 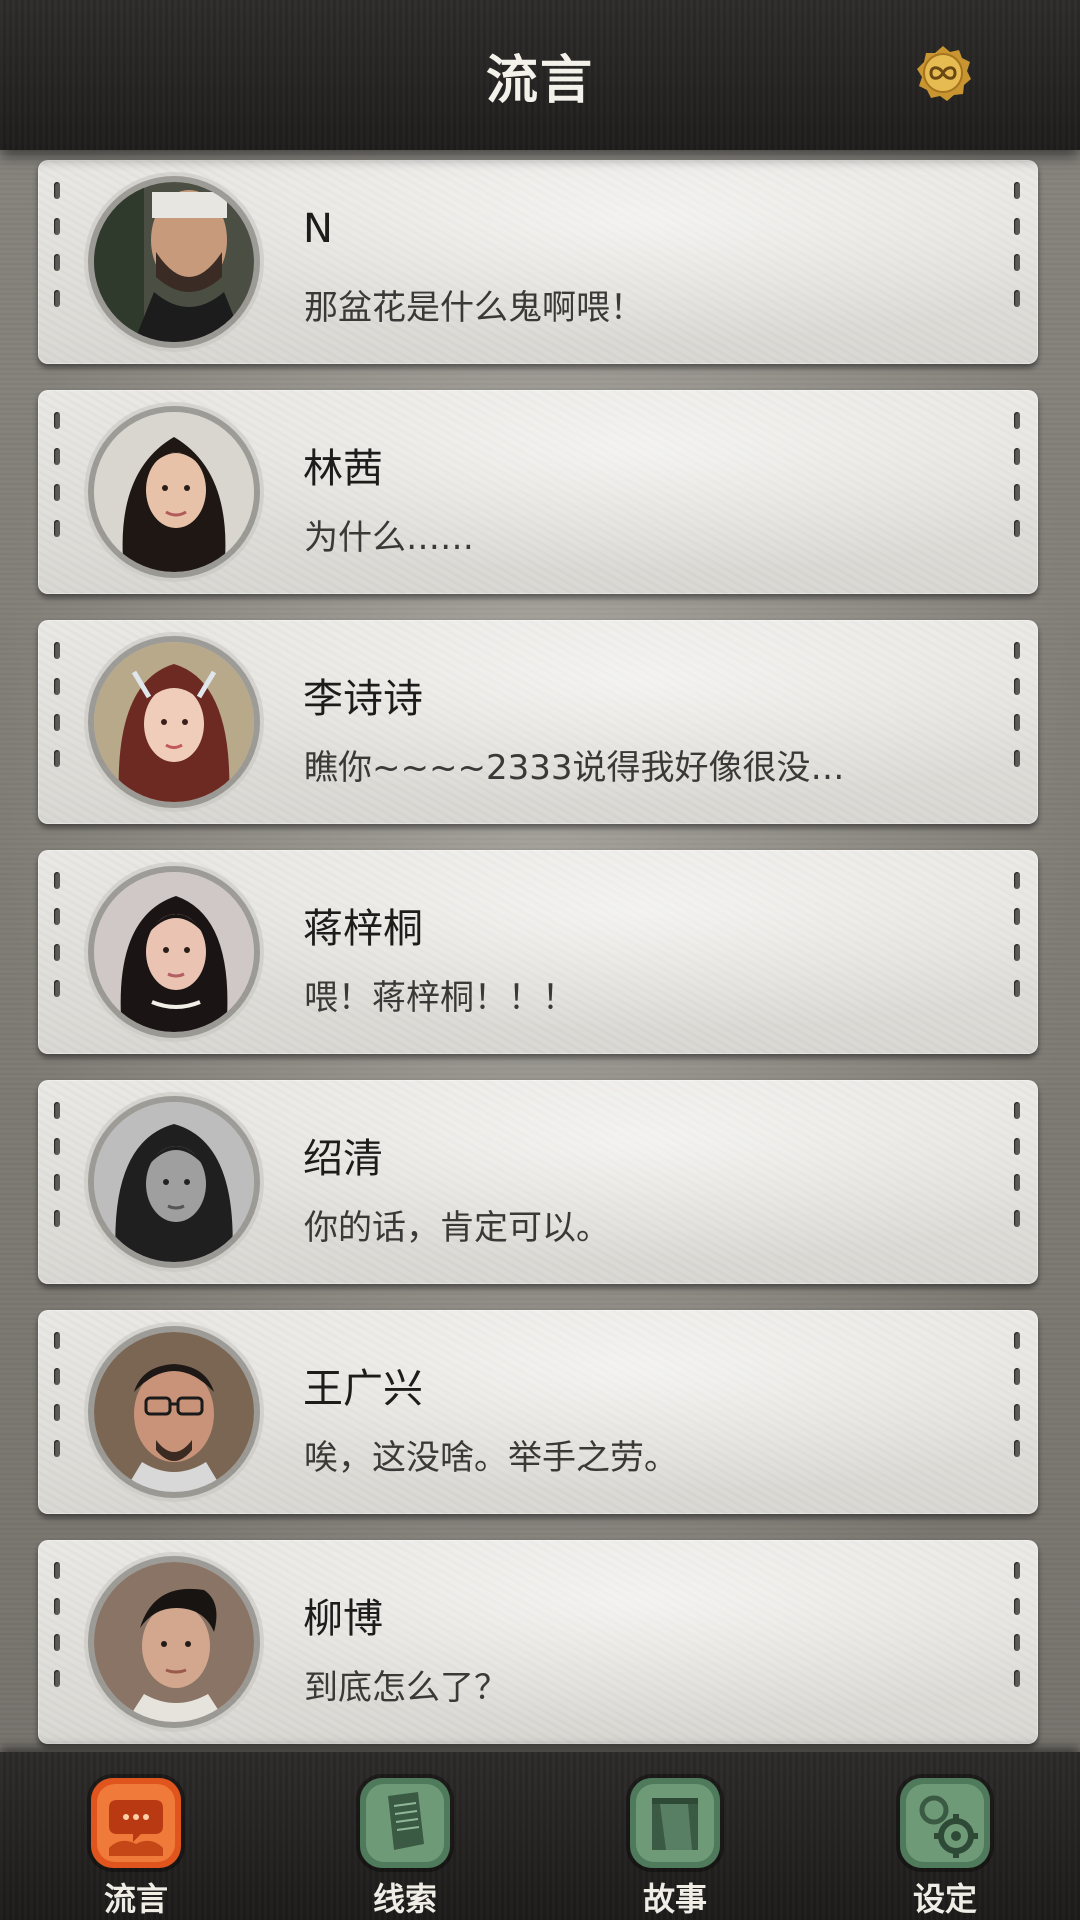 I want to click on tab-clues: 线索, so click(x=405, y=1836).